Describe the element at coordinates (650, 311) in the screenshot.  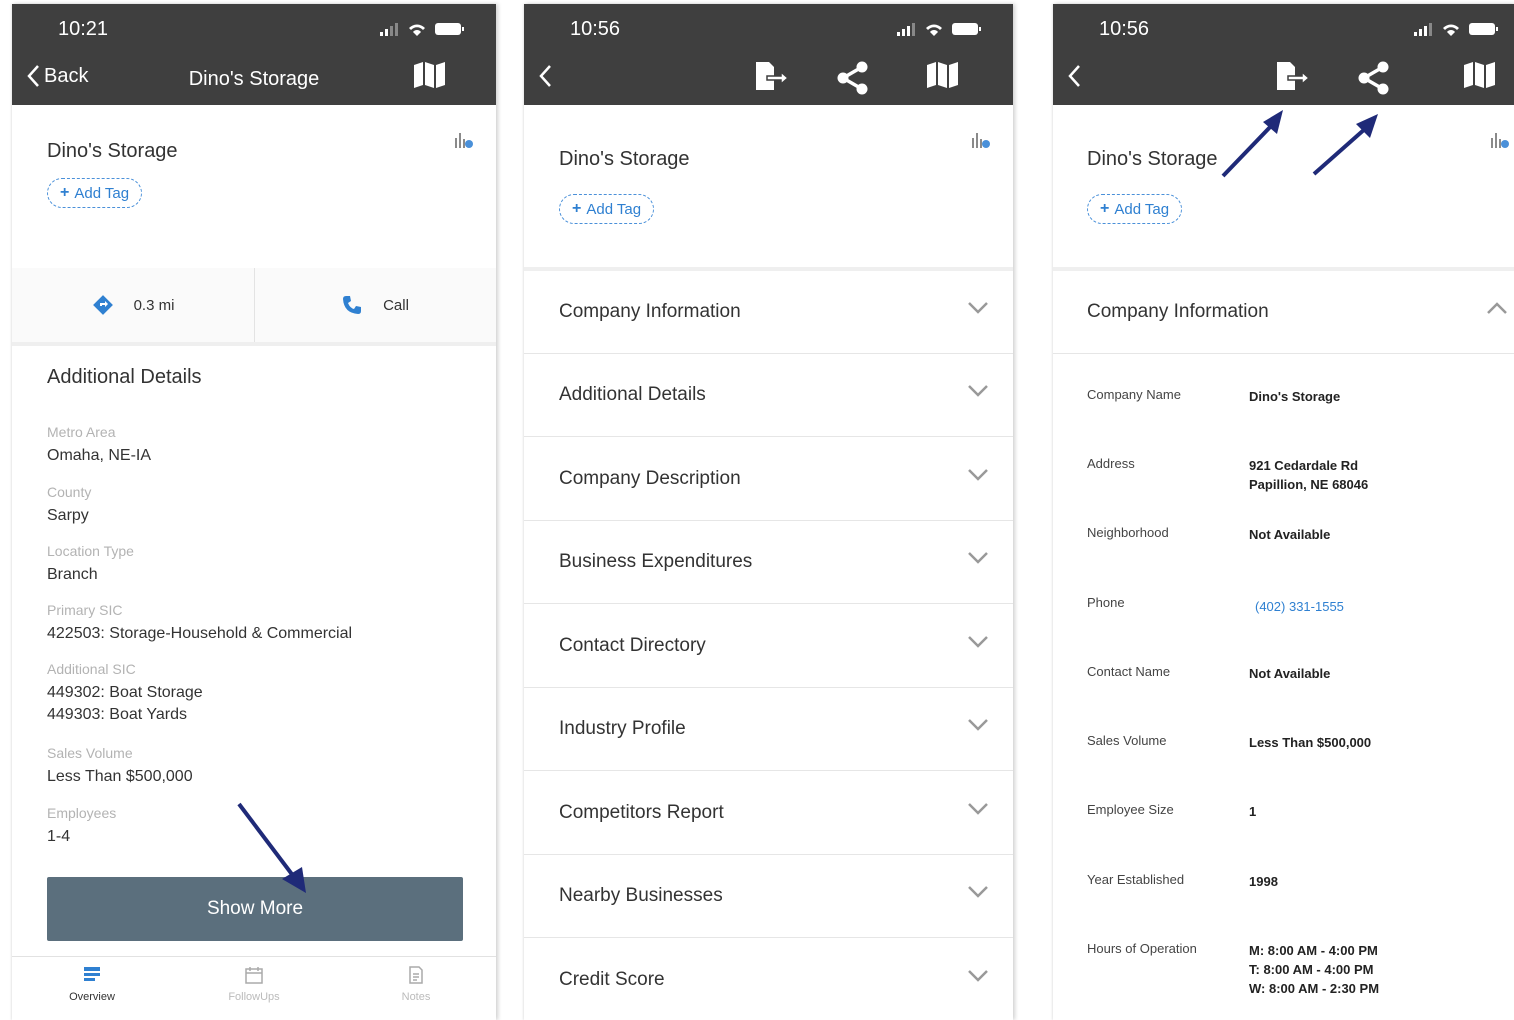
I see `section-label: Company Information` at that location.